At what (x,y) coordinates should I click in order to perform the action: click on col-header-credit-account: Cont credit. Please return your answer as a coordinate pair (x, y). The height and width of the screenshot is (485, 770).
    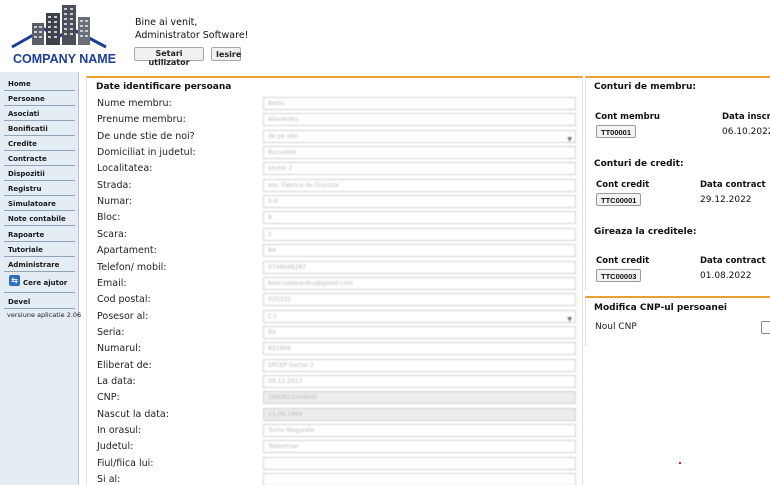
    Looking at the image, I should click on (623, 185).